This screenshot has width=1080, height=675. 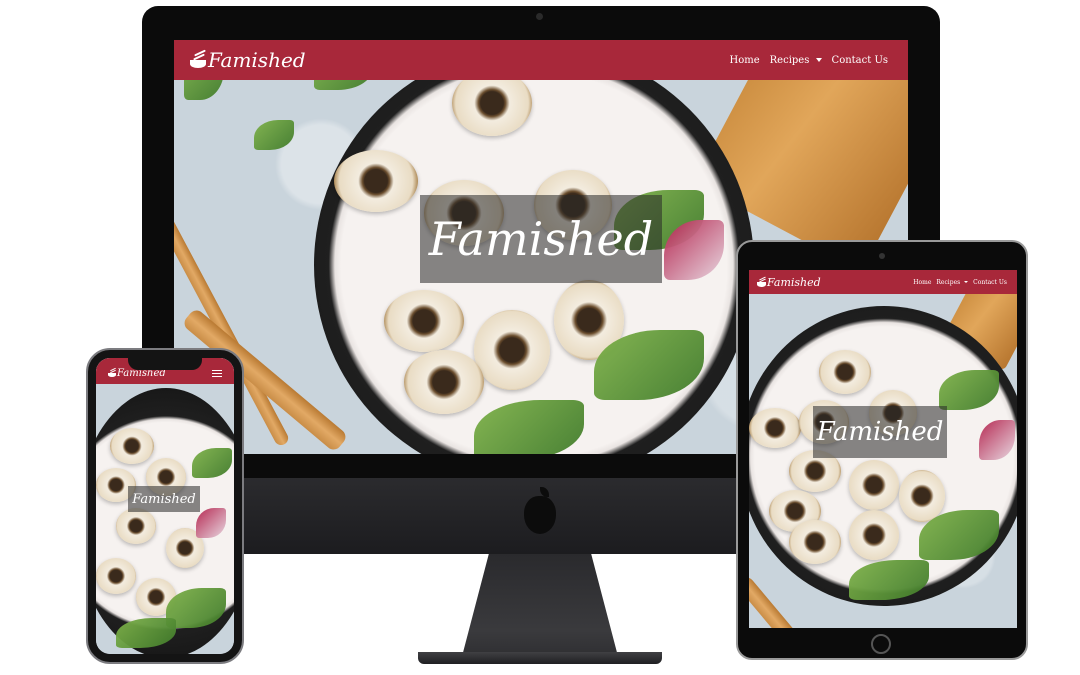 I want to click on iphone-notch, so click(x=165, y=364).